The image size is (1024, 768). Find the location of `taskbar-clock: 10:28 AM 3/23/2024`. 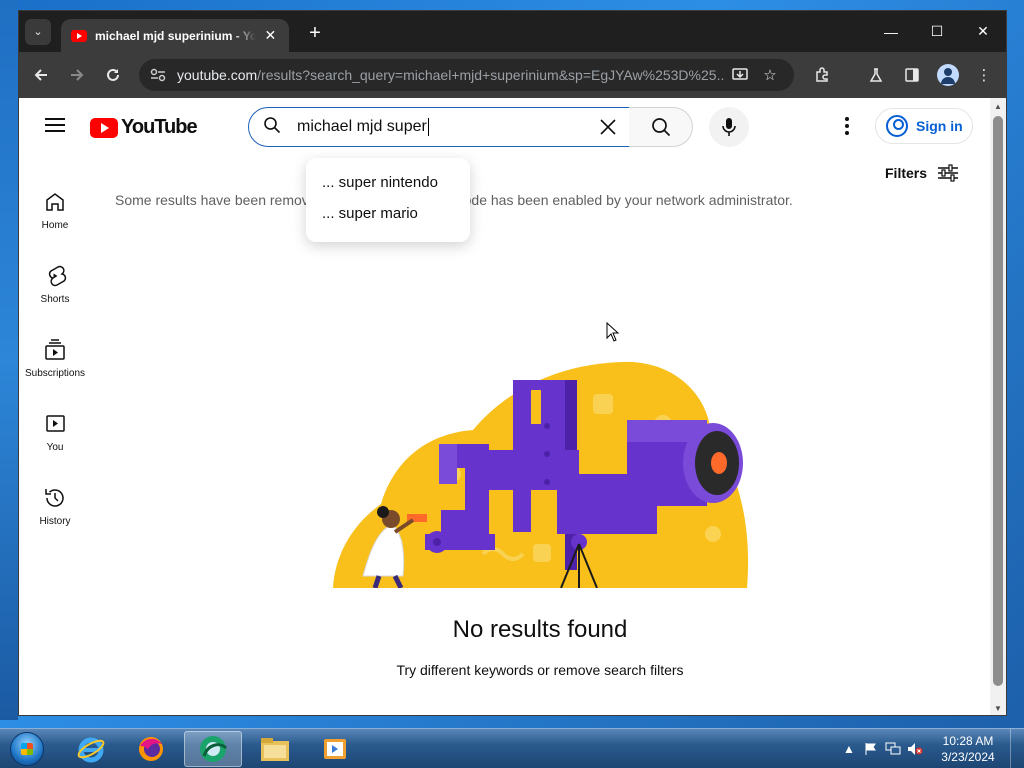

taskbar-clock: 10:28 AM 3/23/2024 is located at coordinates (968, 749).